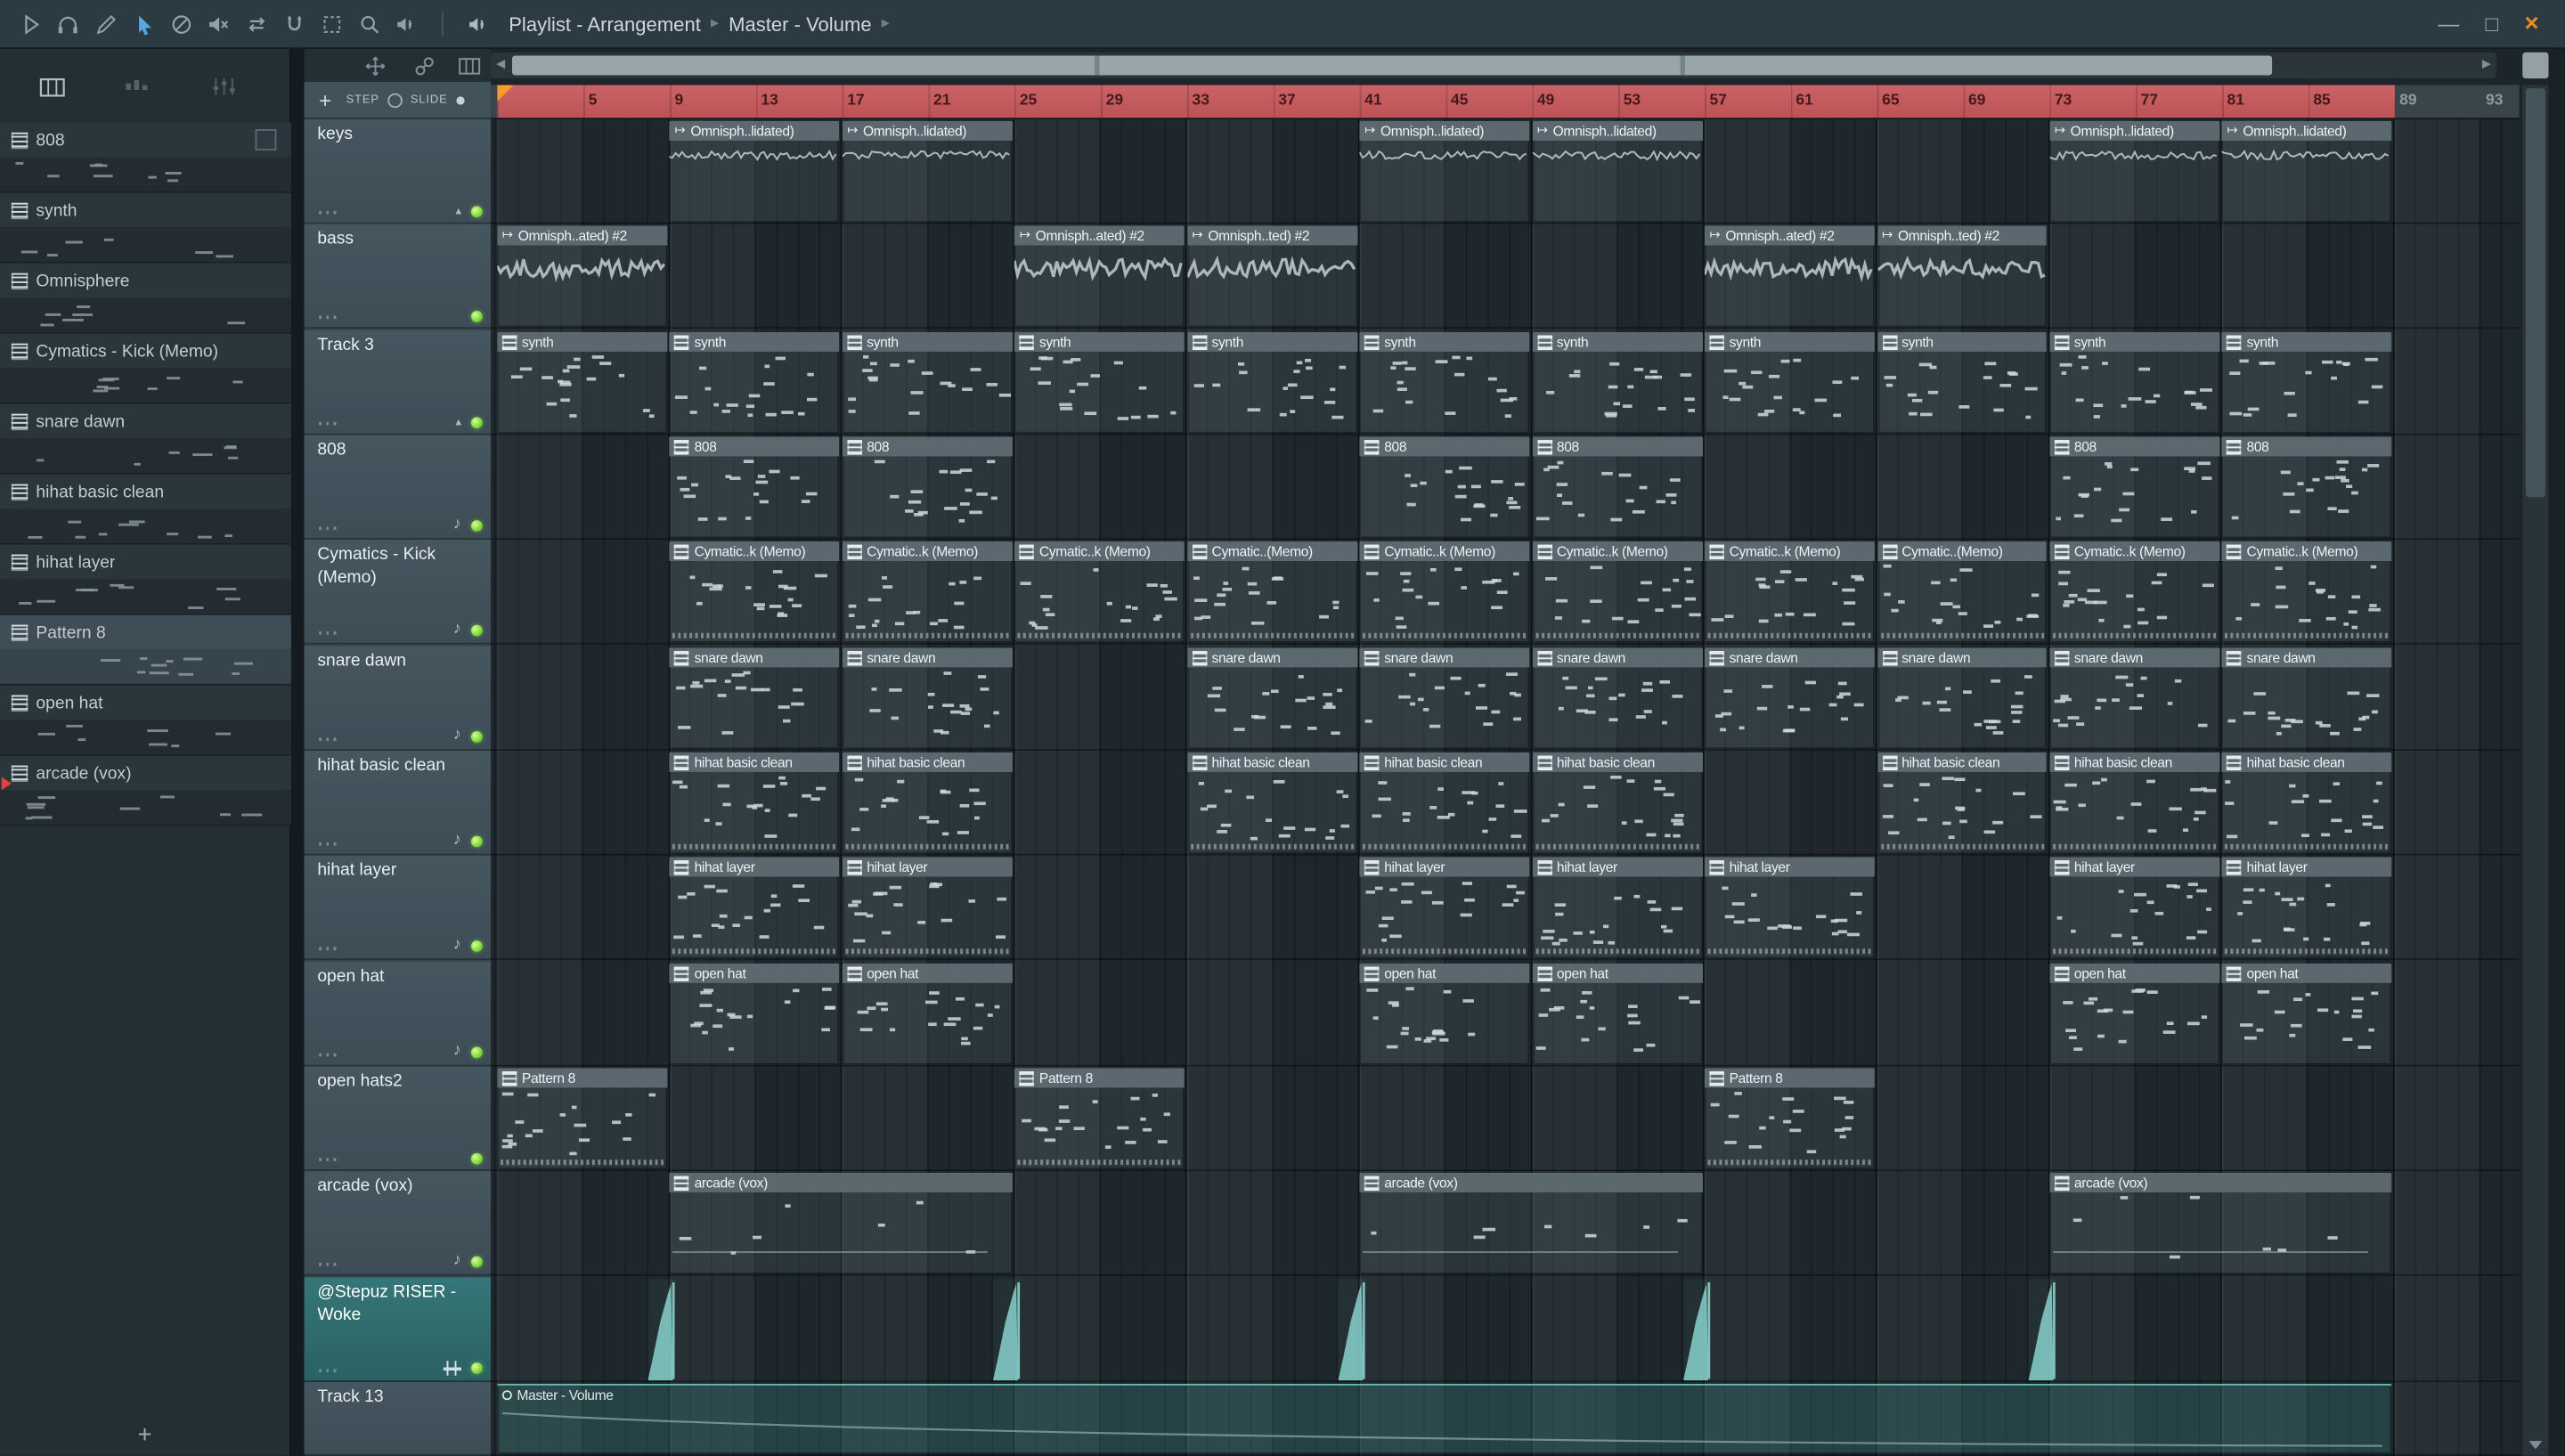 The image size is (2565, 1456). What do you see at coordinates (331, 23) in the screenshot?
I see `zoom-frame-icon` at bounding box center [331, 23].